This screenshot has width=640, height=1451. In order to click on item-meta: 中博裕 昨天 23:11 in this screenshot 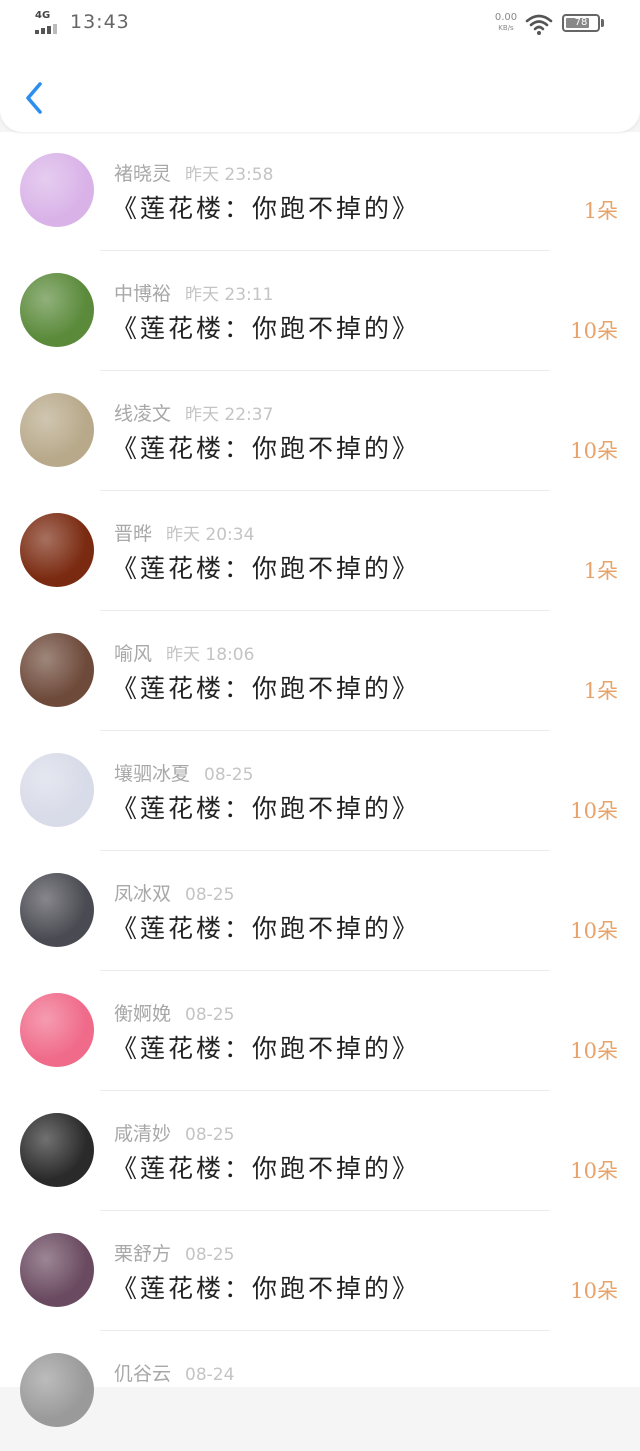, I will do `click(193, 292)`.